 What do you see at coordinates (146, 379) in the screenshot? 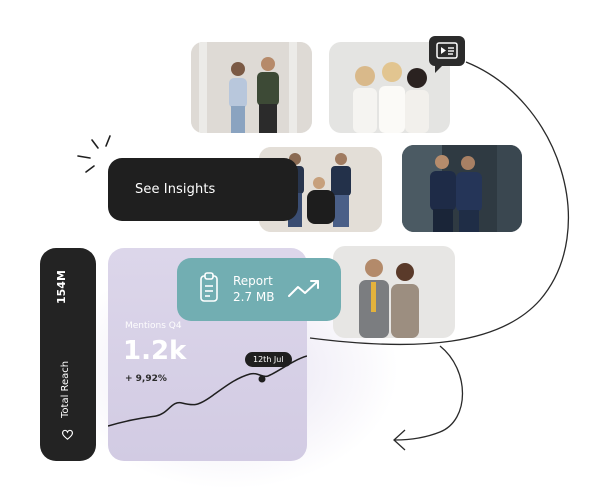
I see `chart-change: + 9,92%` at bounding box center [146, 379].